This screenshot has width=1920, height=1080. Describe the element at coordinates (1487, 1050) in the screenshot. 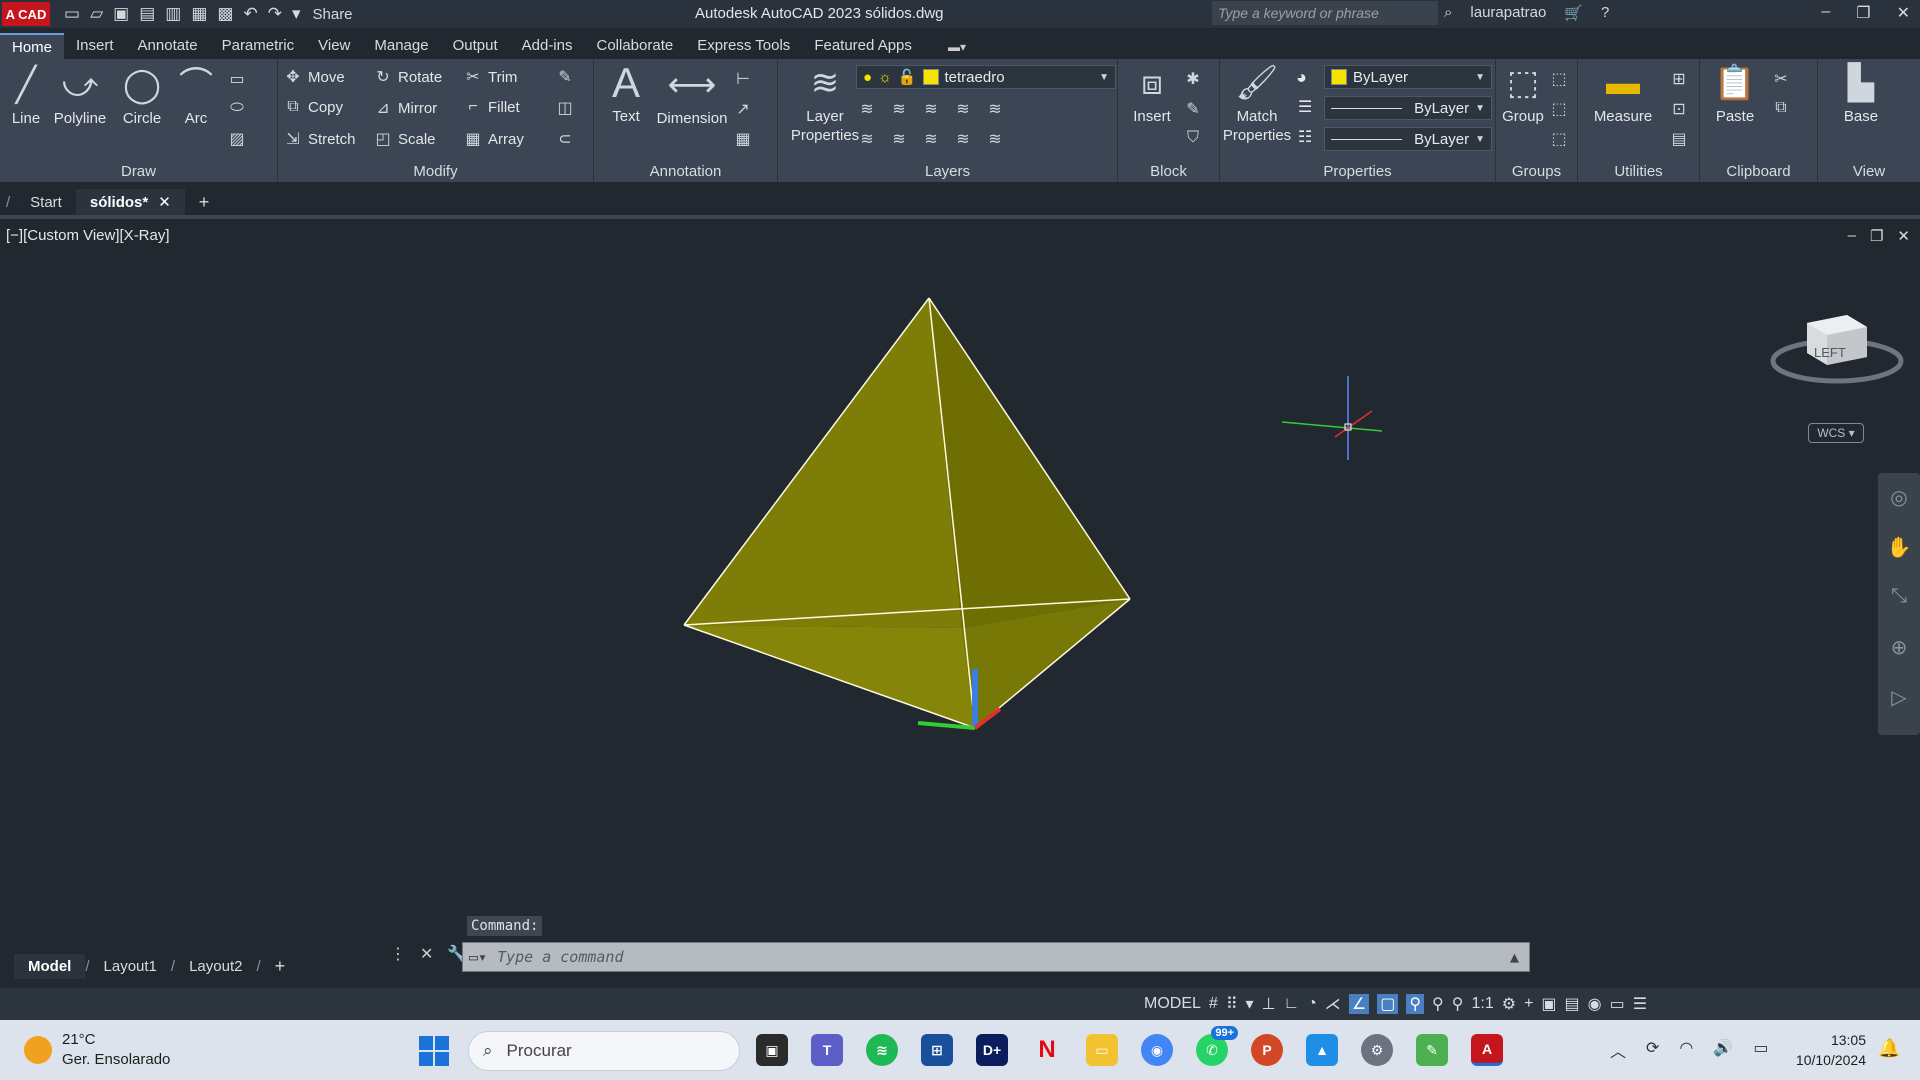

I see `autocad-taskbar-icon: A` at that location.